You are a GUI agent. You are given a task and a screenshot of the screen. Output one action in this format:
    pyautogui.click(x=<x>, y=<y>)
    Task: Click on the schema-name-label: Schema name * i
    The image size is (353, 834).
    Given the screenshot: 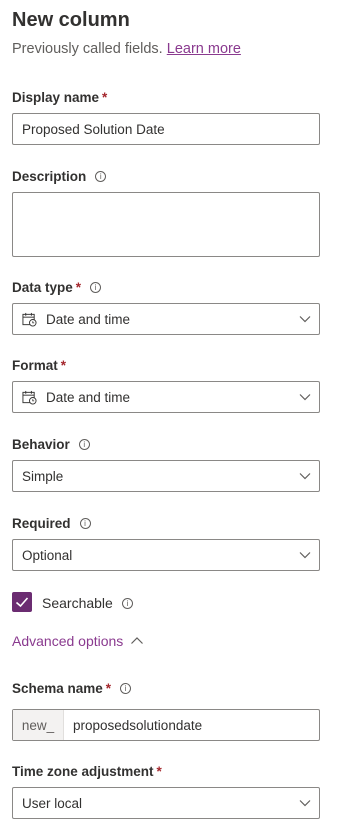 What is the action you would take?
    pyautogui.click(x=72, y=688)
    